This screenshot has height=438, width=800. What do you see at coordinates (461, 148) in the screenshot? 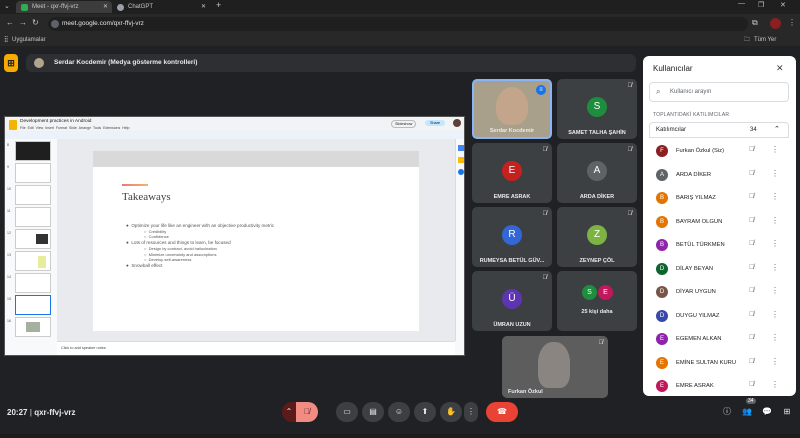
I see `calendar-icon` at bounding box center [461, 148].